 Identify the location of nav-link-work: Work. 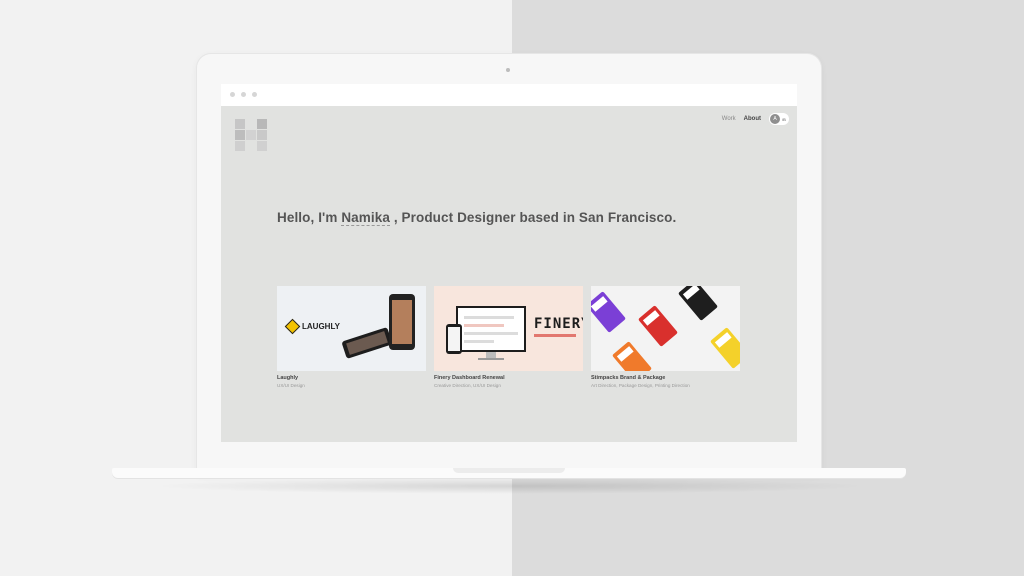
(729, 119).